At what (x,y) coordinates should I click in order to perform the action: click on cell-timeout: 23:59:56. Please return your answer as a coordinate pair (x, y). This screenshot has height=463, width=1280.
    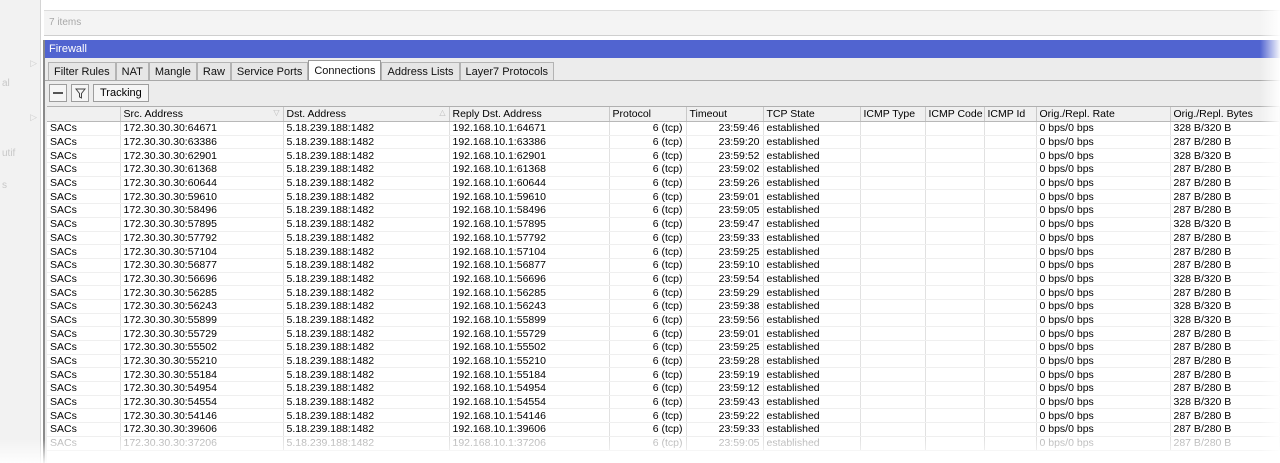
    Looking at the image, I should click on (725, 320).